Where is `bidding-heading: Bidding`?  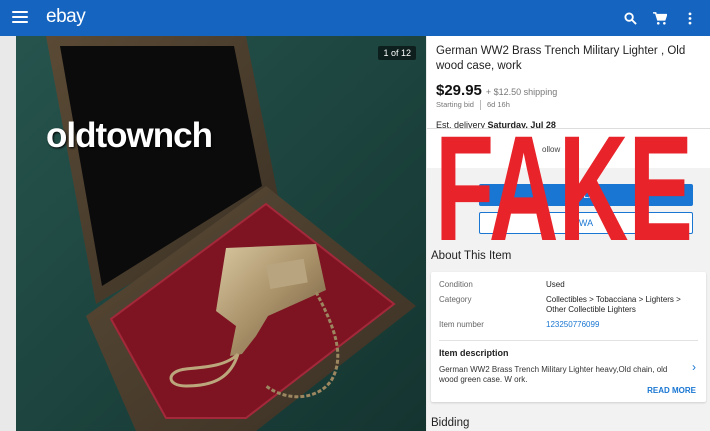
bidding-heading: Bidding is located at coordinates (450, 423).